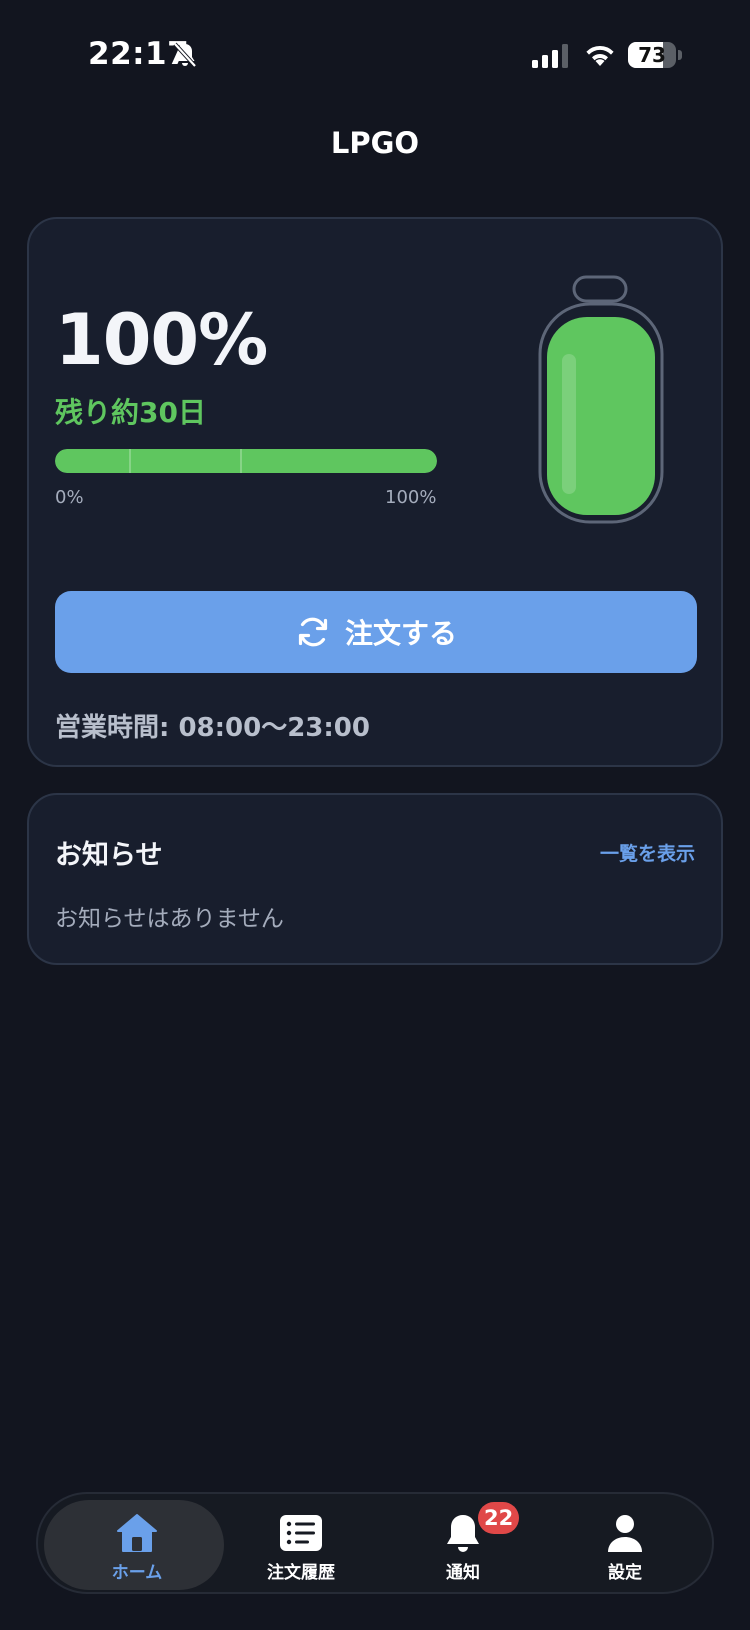 Image resolution: width=750 pixels, height=1630 pixels. What do you see at coordinates (109, 855) in the screenshot?
I see `news-title: お知らせ` at bounding box center [109, 855].